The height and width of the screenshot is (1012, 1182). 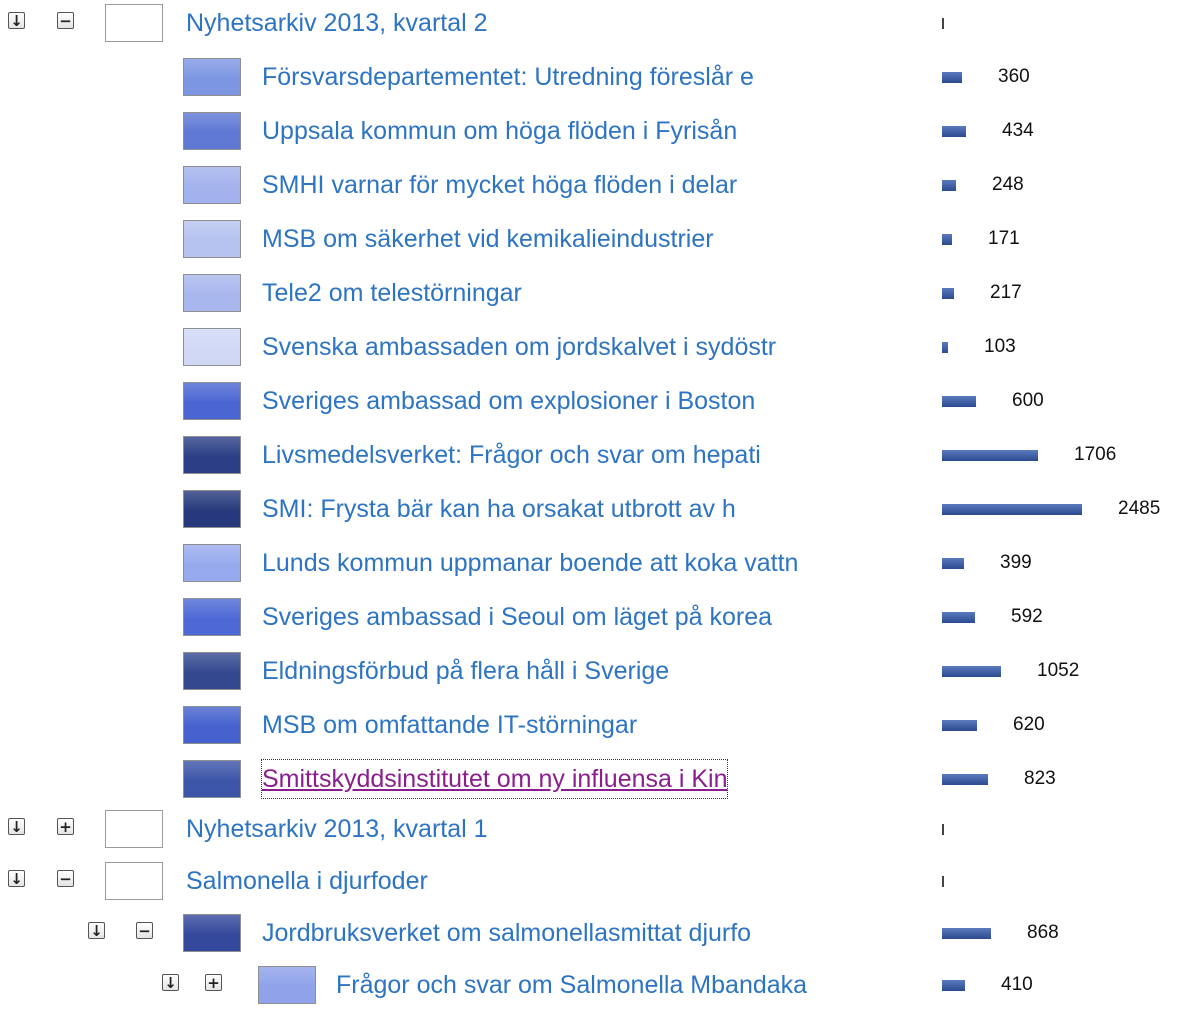 I want to click on value-number: 620, so click(x=1029, y=724).